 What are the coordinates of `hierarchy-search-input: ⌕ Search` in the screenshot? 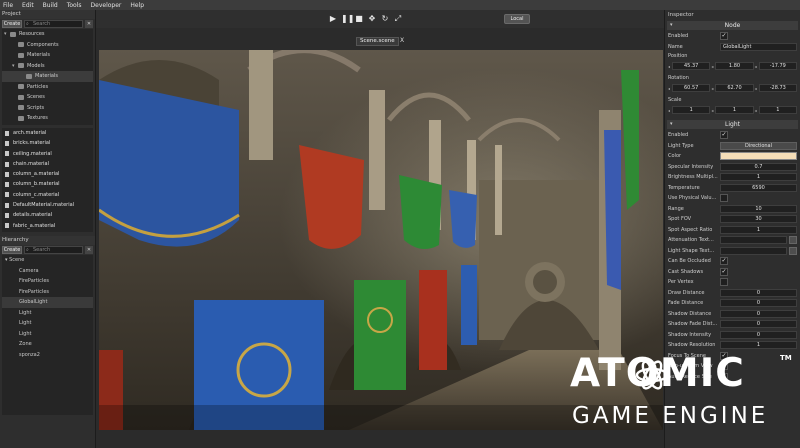 It's located at (53, 250).